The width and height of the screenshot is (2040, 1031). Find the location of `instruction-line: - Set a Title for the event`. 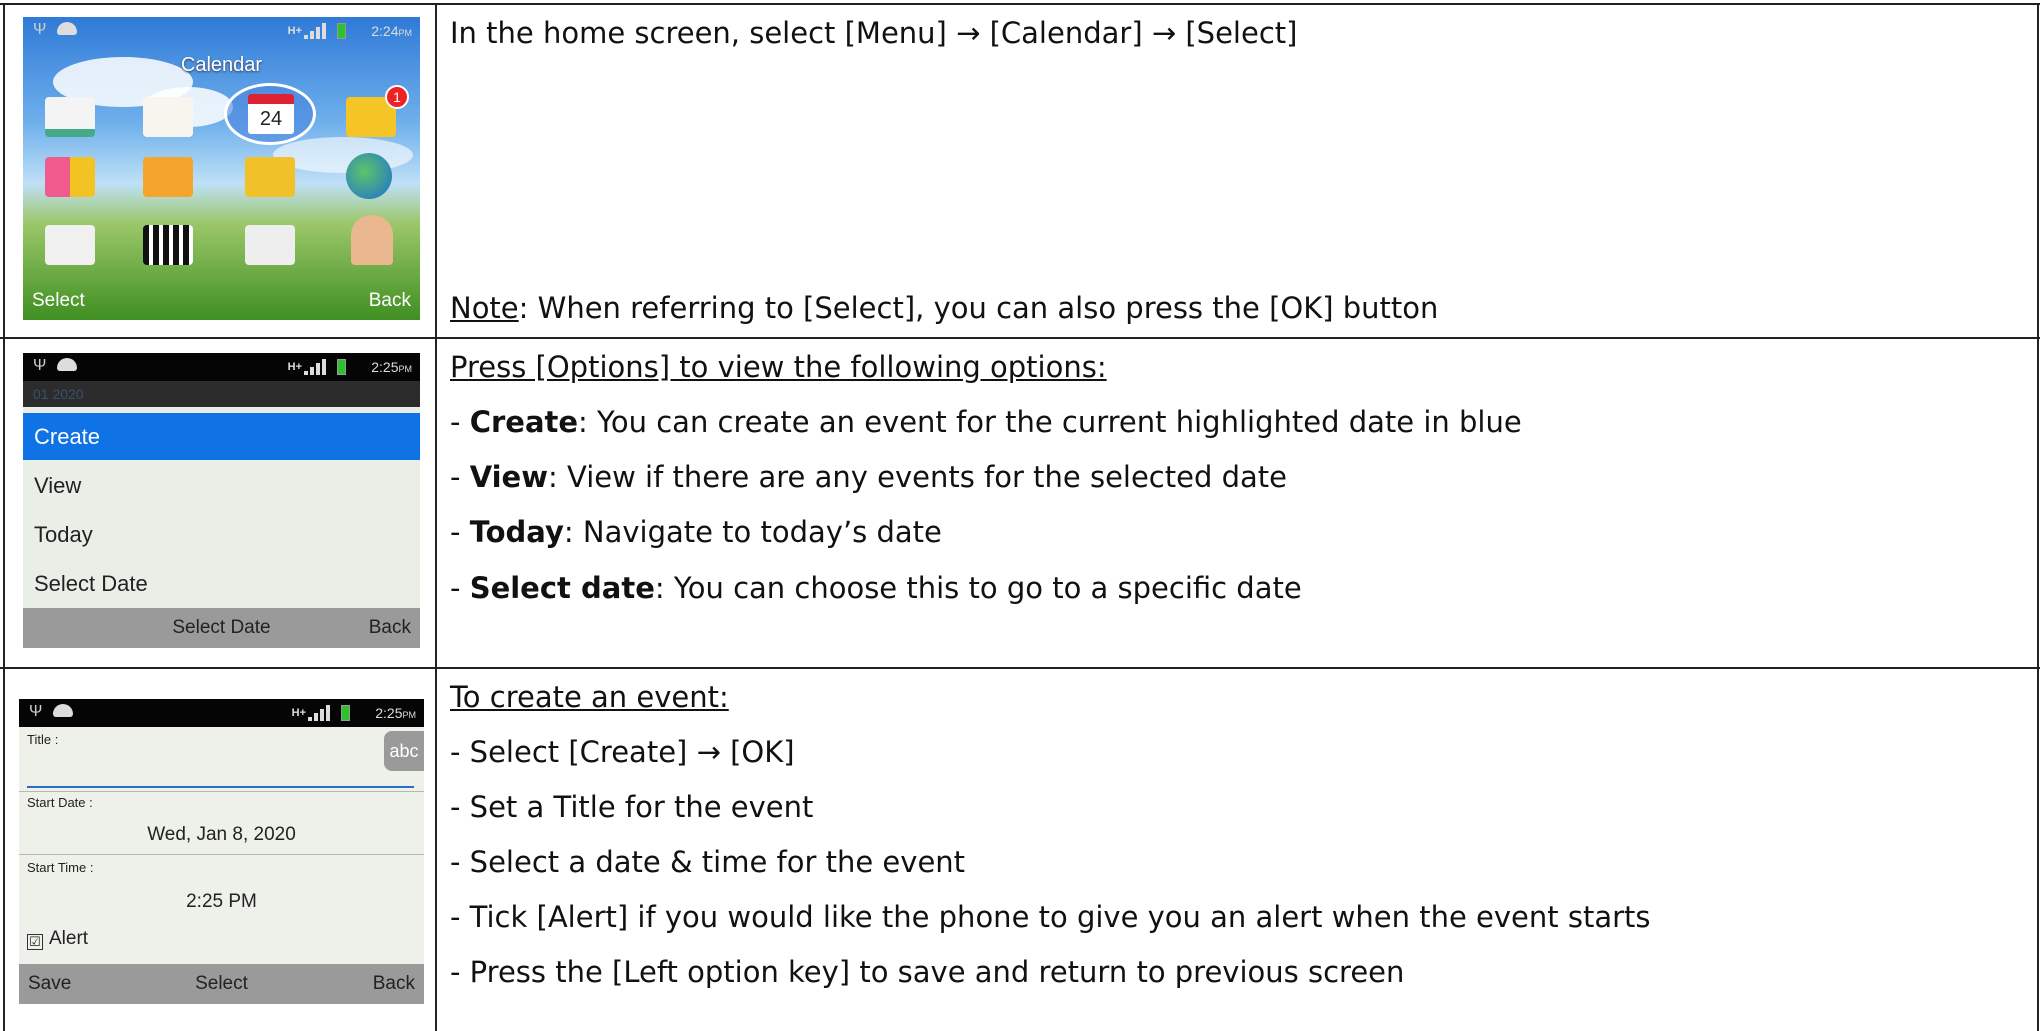

instruction-line: - Set a Title for the event is located at coordinates (632, 807).